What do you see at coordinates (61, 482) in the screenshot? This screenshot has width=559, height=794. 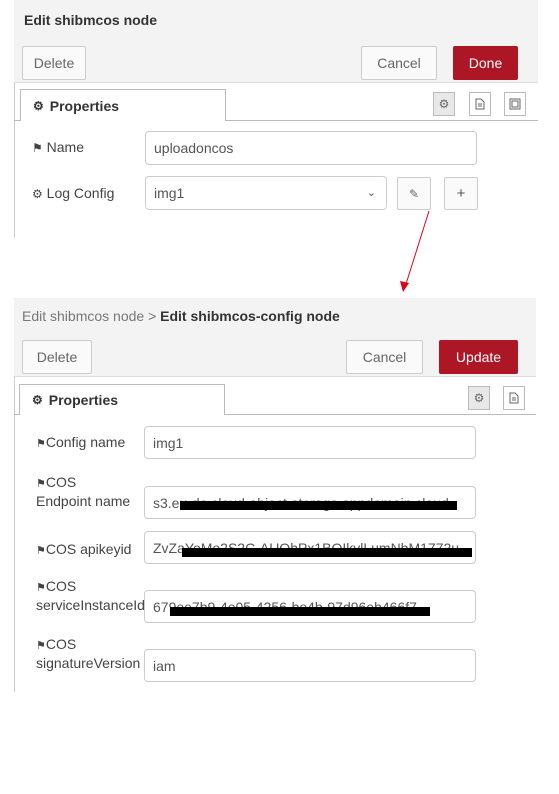 I see `endpoint-label-line1: COS` at bounding box center [61, 482].